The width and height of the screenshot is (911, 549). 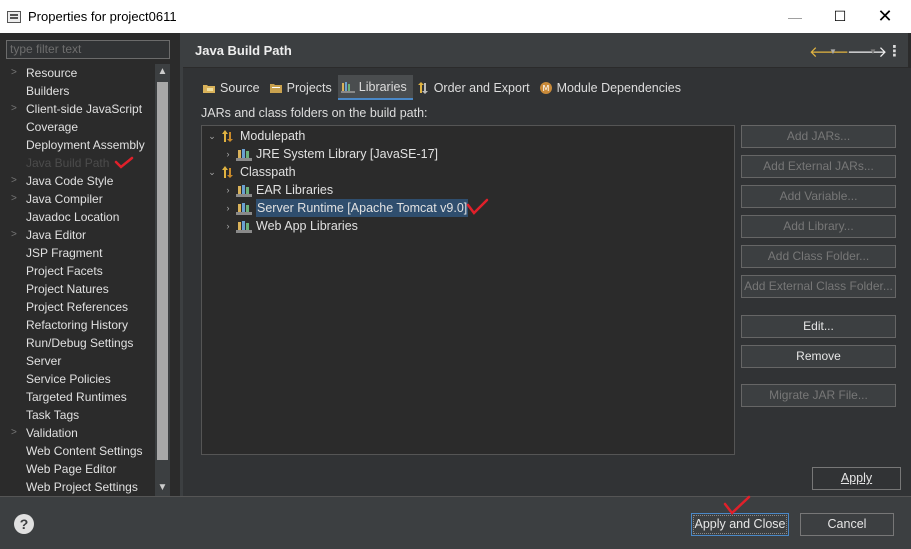 What do you see at coordinates (80, 91) in the screenshot?
I see `properties-item: Builders` at bounding box center [80, 91].